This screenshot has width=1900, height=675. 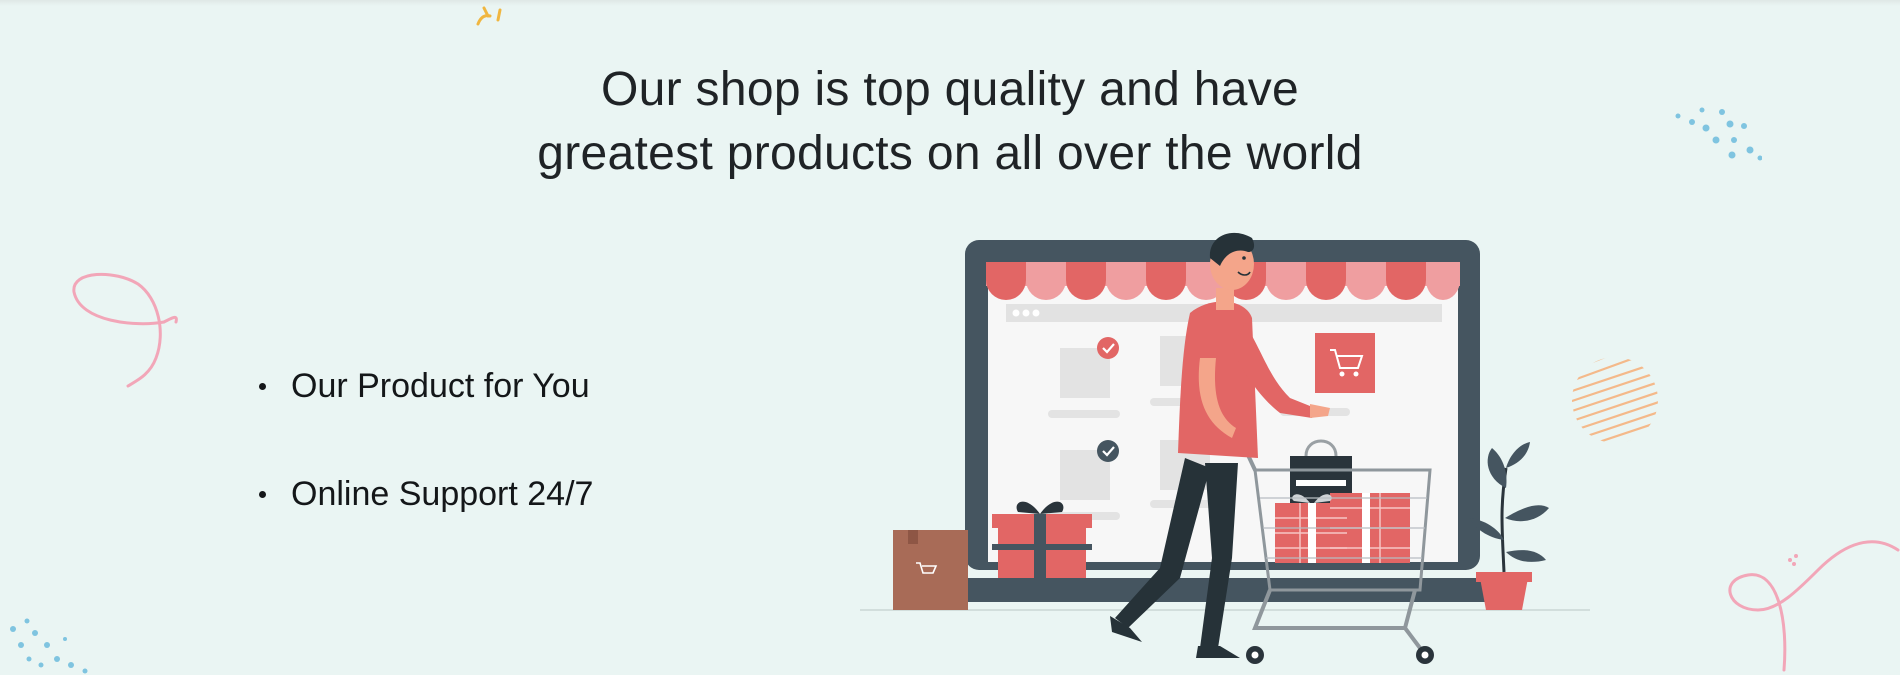 What do you see at coordinates (49, 646) in the screenshot?
I see `dots-decoration-bottom` at bounding box center [49, 646].